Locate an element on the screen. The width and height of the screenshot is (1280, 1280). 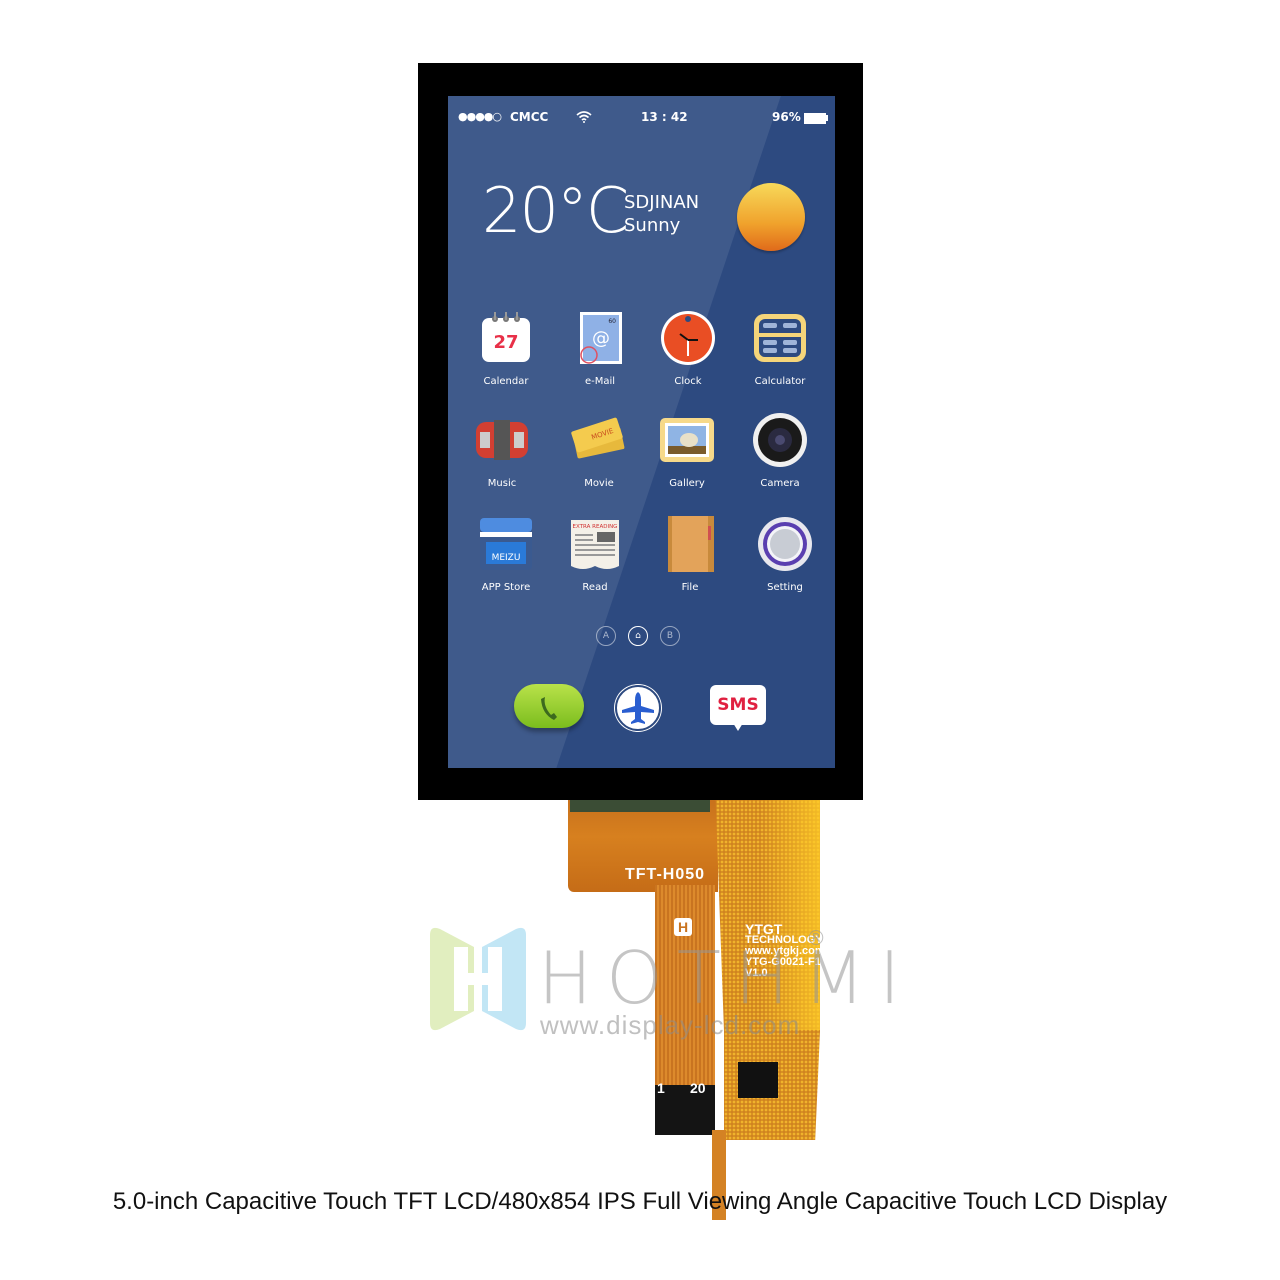
email-icon: @ 60 is located at coordinates (601, 338).